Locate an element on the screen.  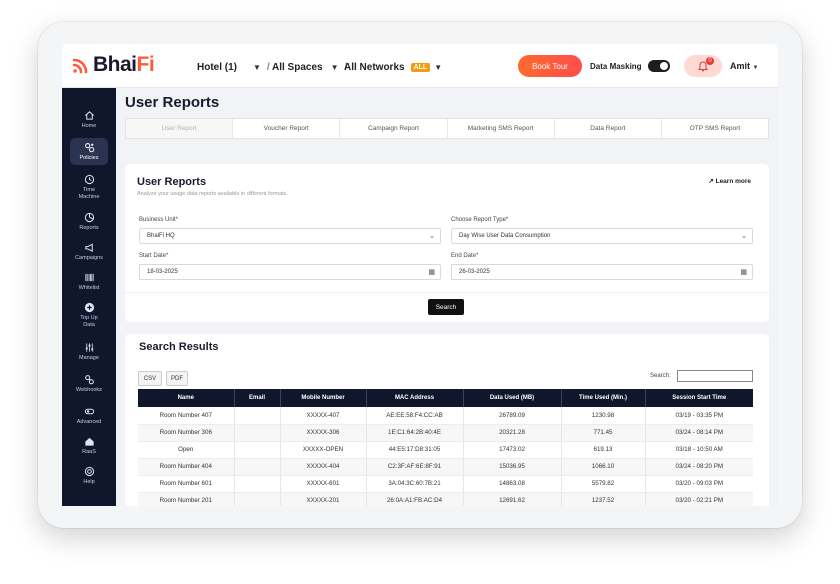
sidebar-item-help: Help is located at coordinates (89, 476).